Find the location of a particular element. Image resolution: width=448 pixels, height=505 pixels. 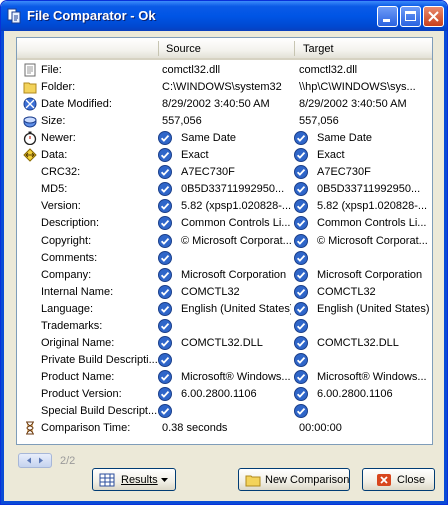

dropdown-arrow-icon is located at coordinates (164, 480).